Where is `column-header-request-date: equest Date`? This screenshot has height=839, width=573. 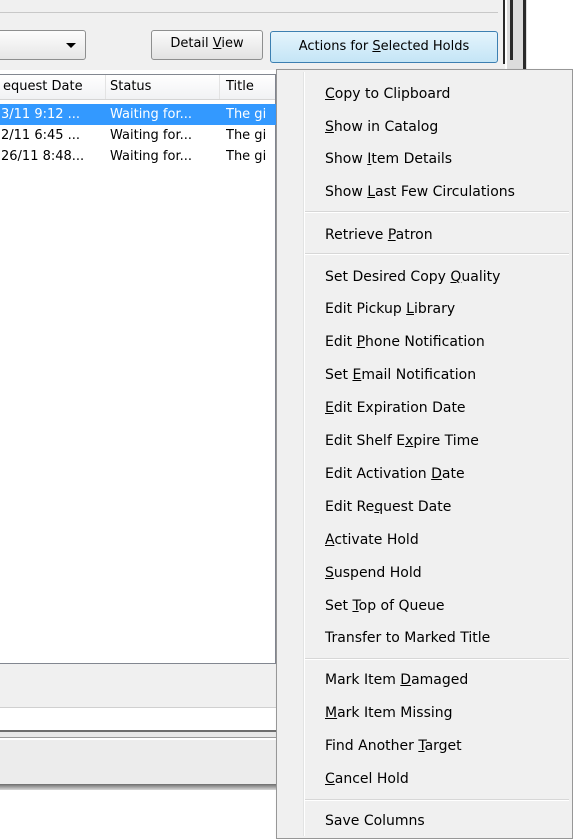
column-header-request-date: equest Date is located at coordinates (53, 87).